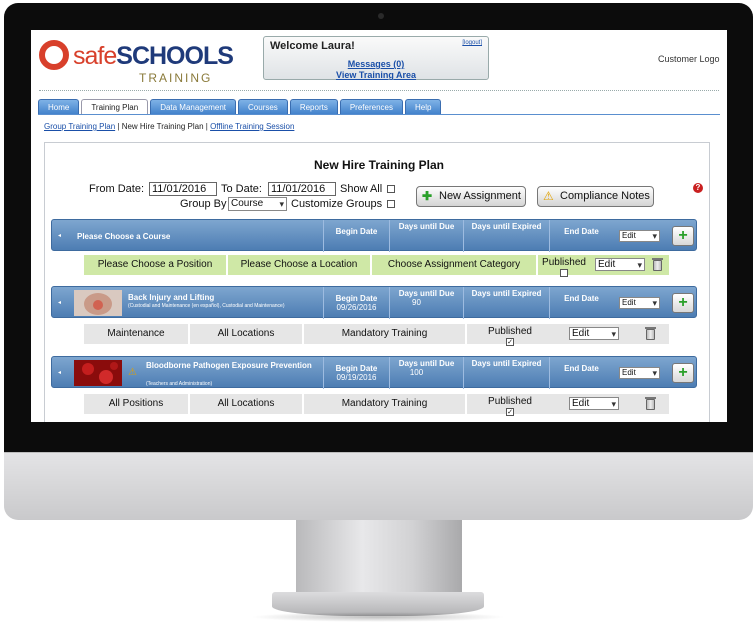 The width and height of the screenshot is (755, 631). Describe the element at coordinates (137, 334) in the screenshot. I see `position-cell: Maintenance` at that location.